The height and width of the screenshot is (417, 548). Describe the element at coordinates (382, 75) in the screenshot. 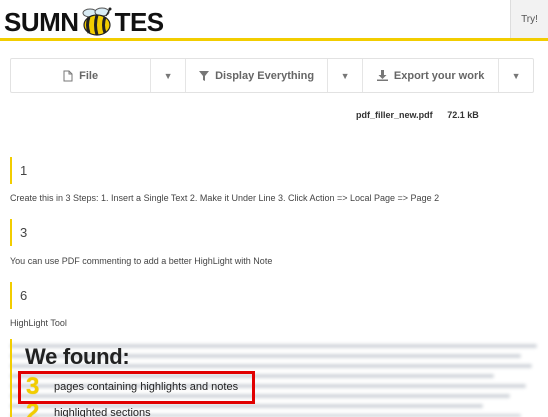

I see `download-icon` at that location.